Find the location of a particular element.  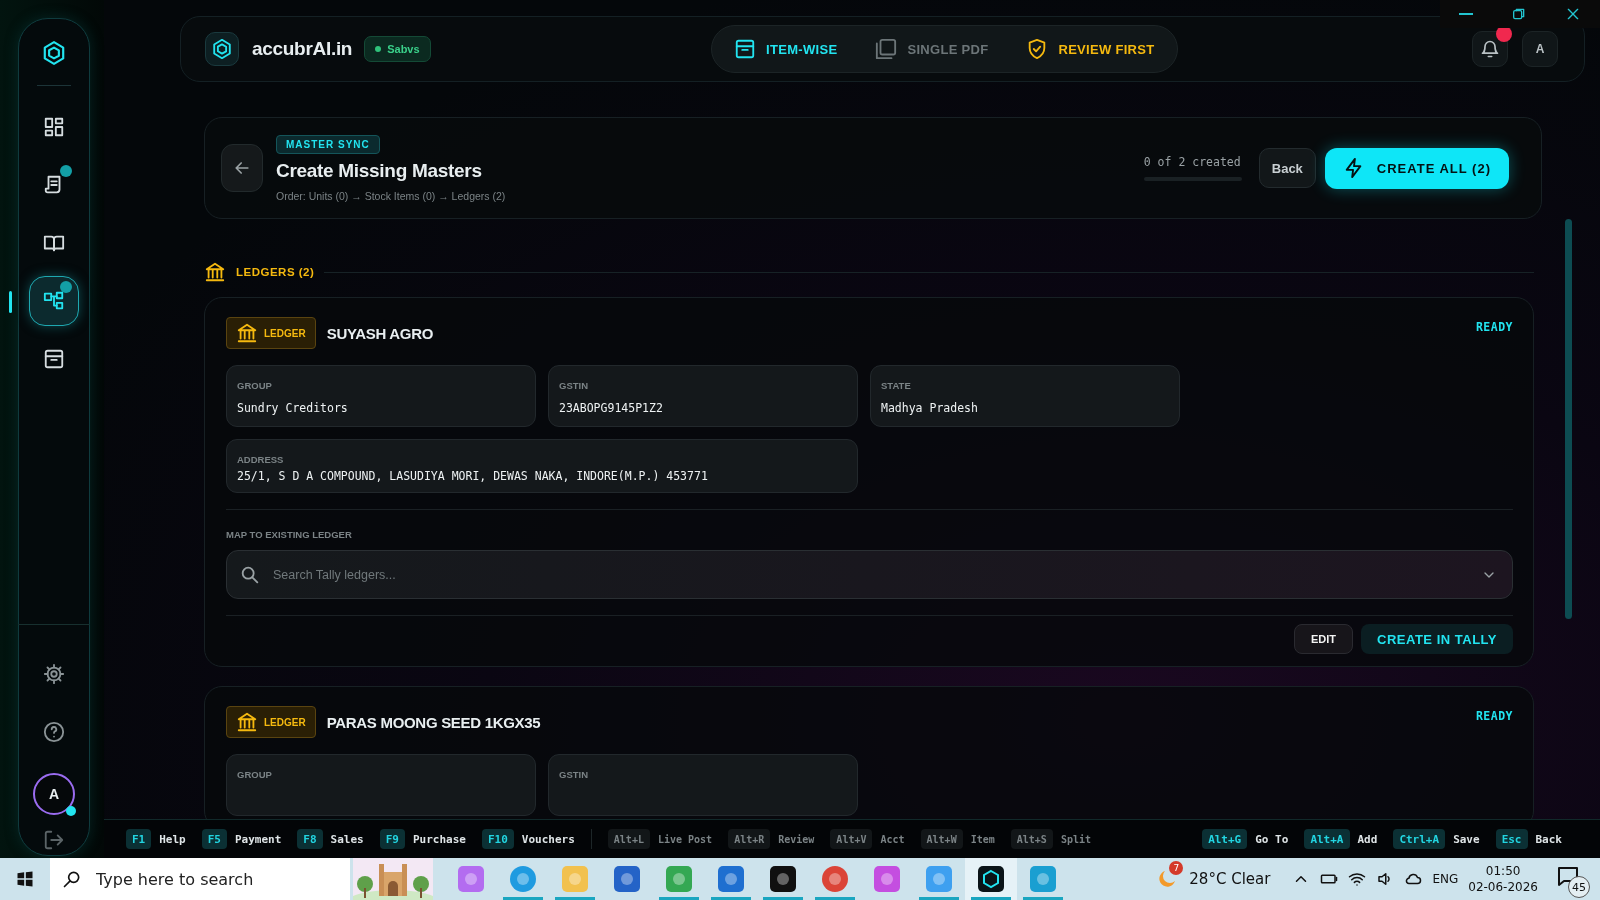

pdf-icon is located at coordinates (886, 49).